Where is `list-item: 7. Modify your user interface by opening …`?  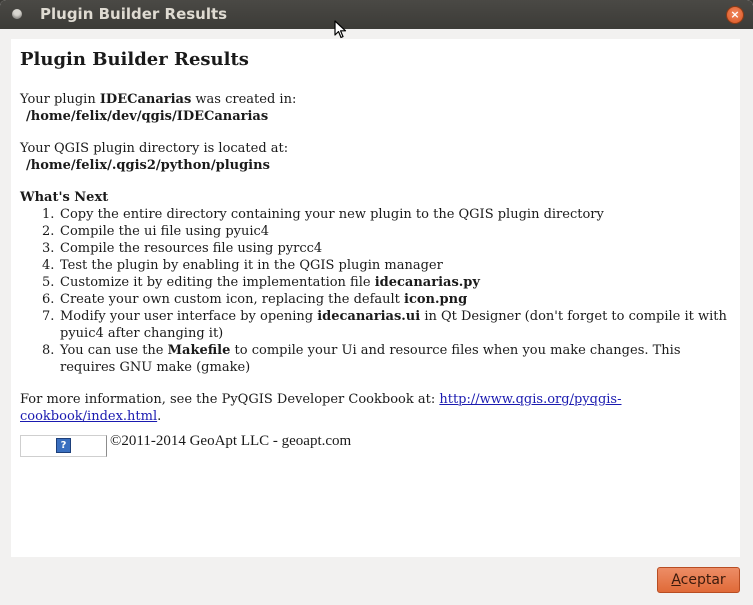
list-item: 7. Modify your user interface by opening … is located at coordinates (384, 325).